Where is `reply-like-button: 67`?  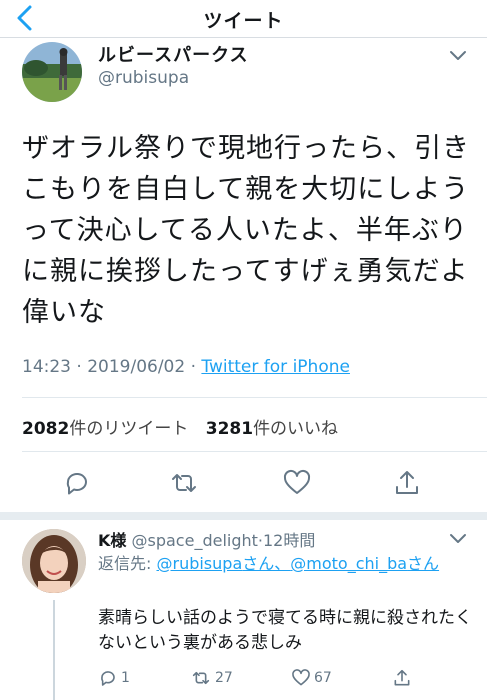 reply-like-button: 67 is located at coordinates (311, 679).